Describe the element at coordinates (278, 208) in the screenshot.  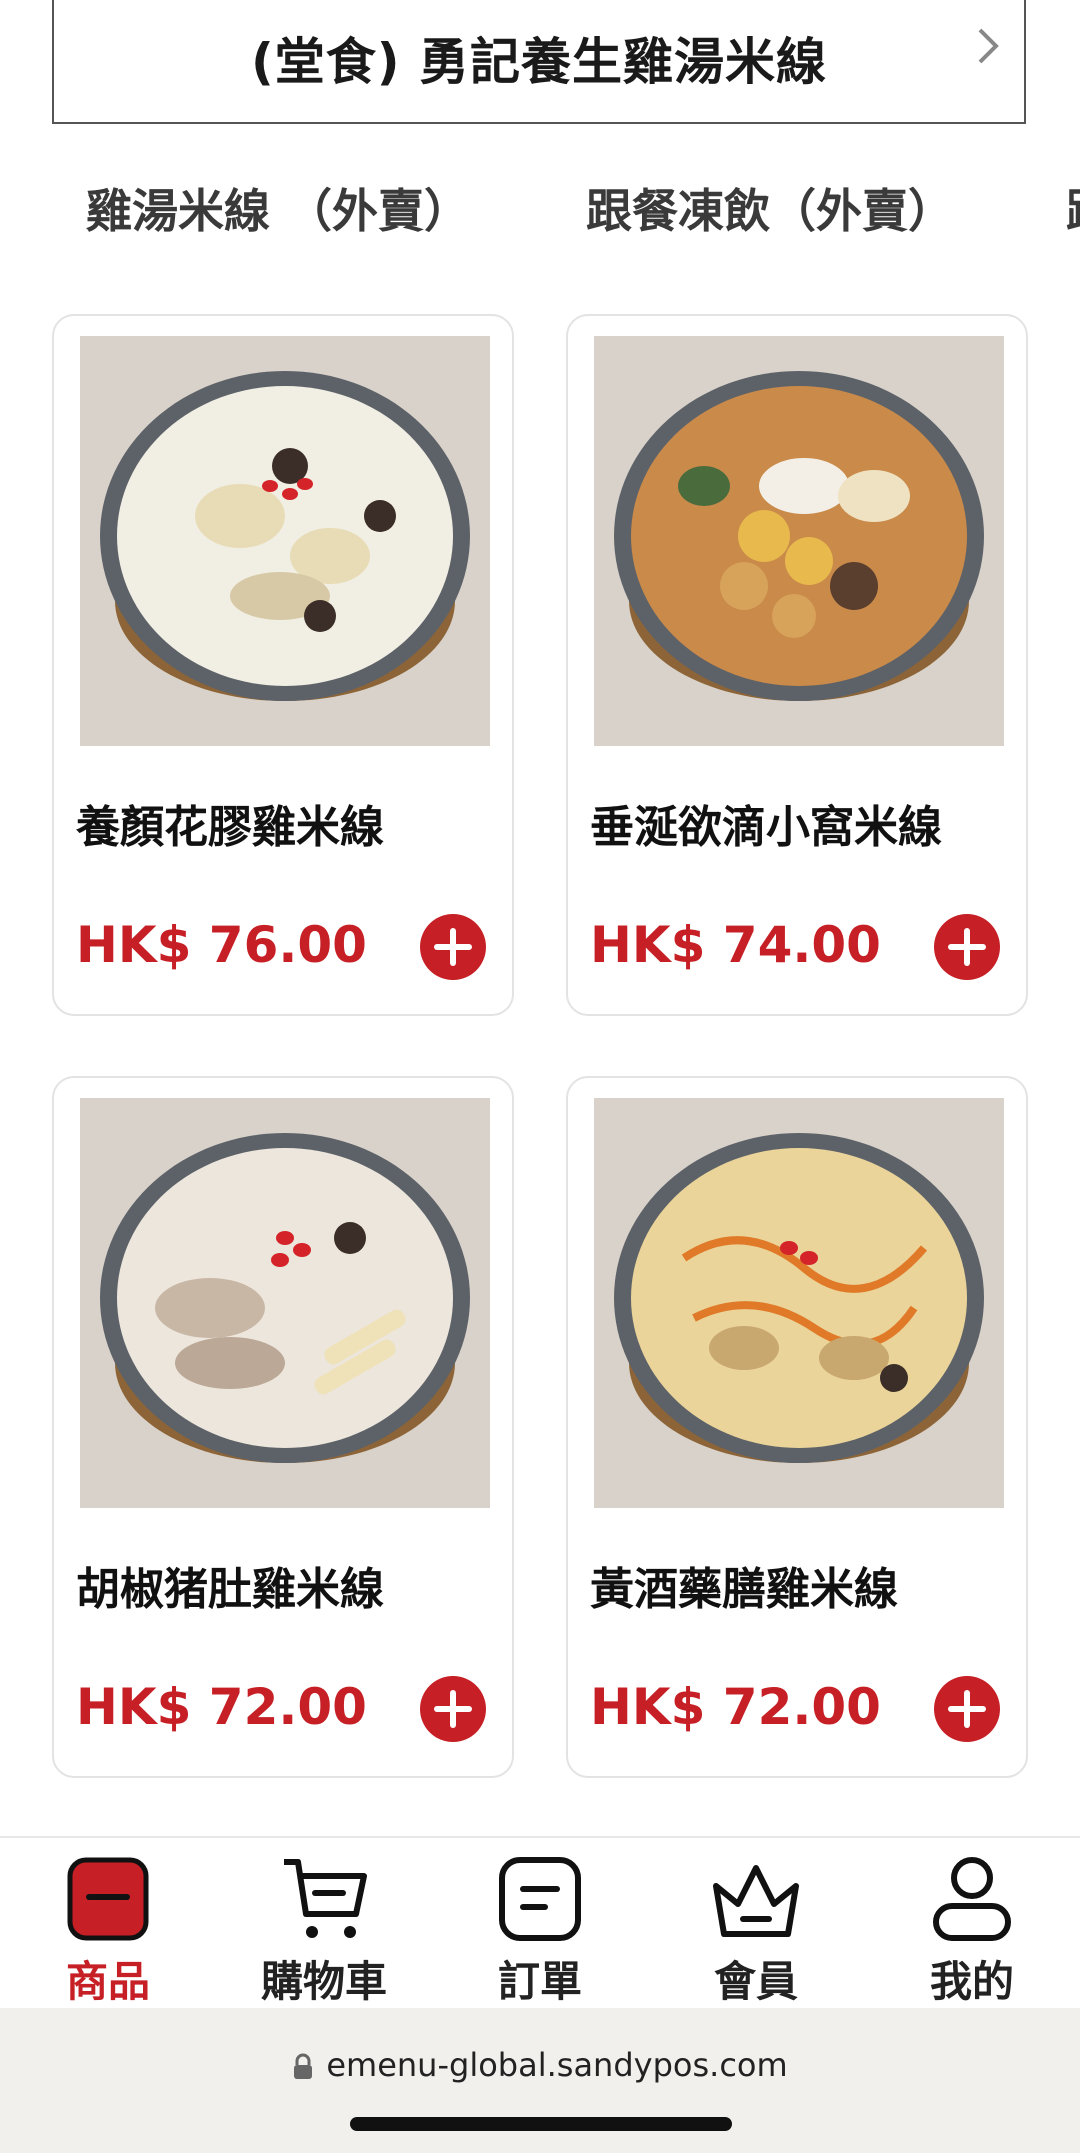
I see `tab-chicken-soup-noodles: 雞湯米線 （外賣）` at that location.